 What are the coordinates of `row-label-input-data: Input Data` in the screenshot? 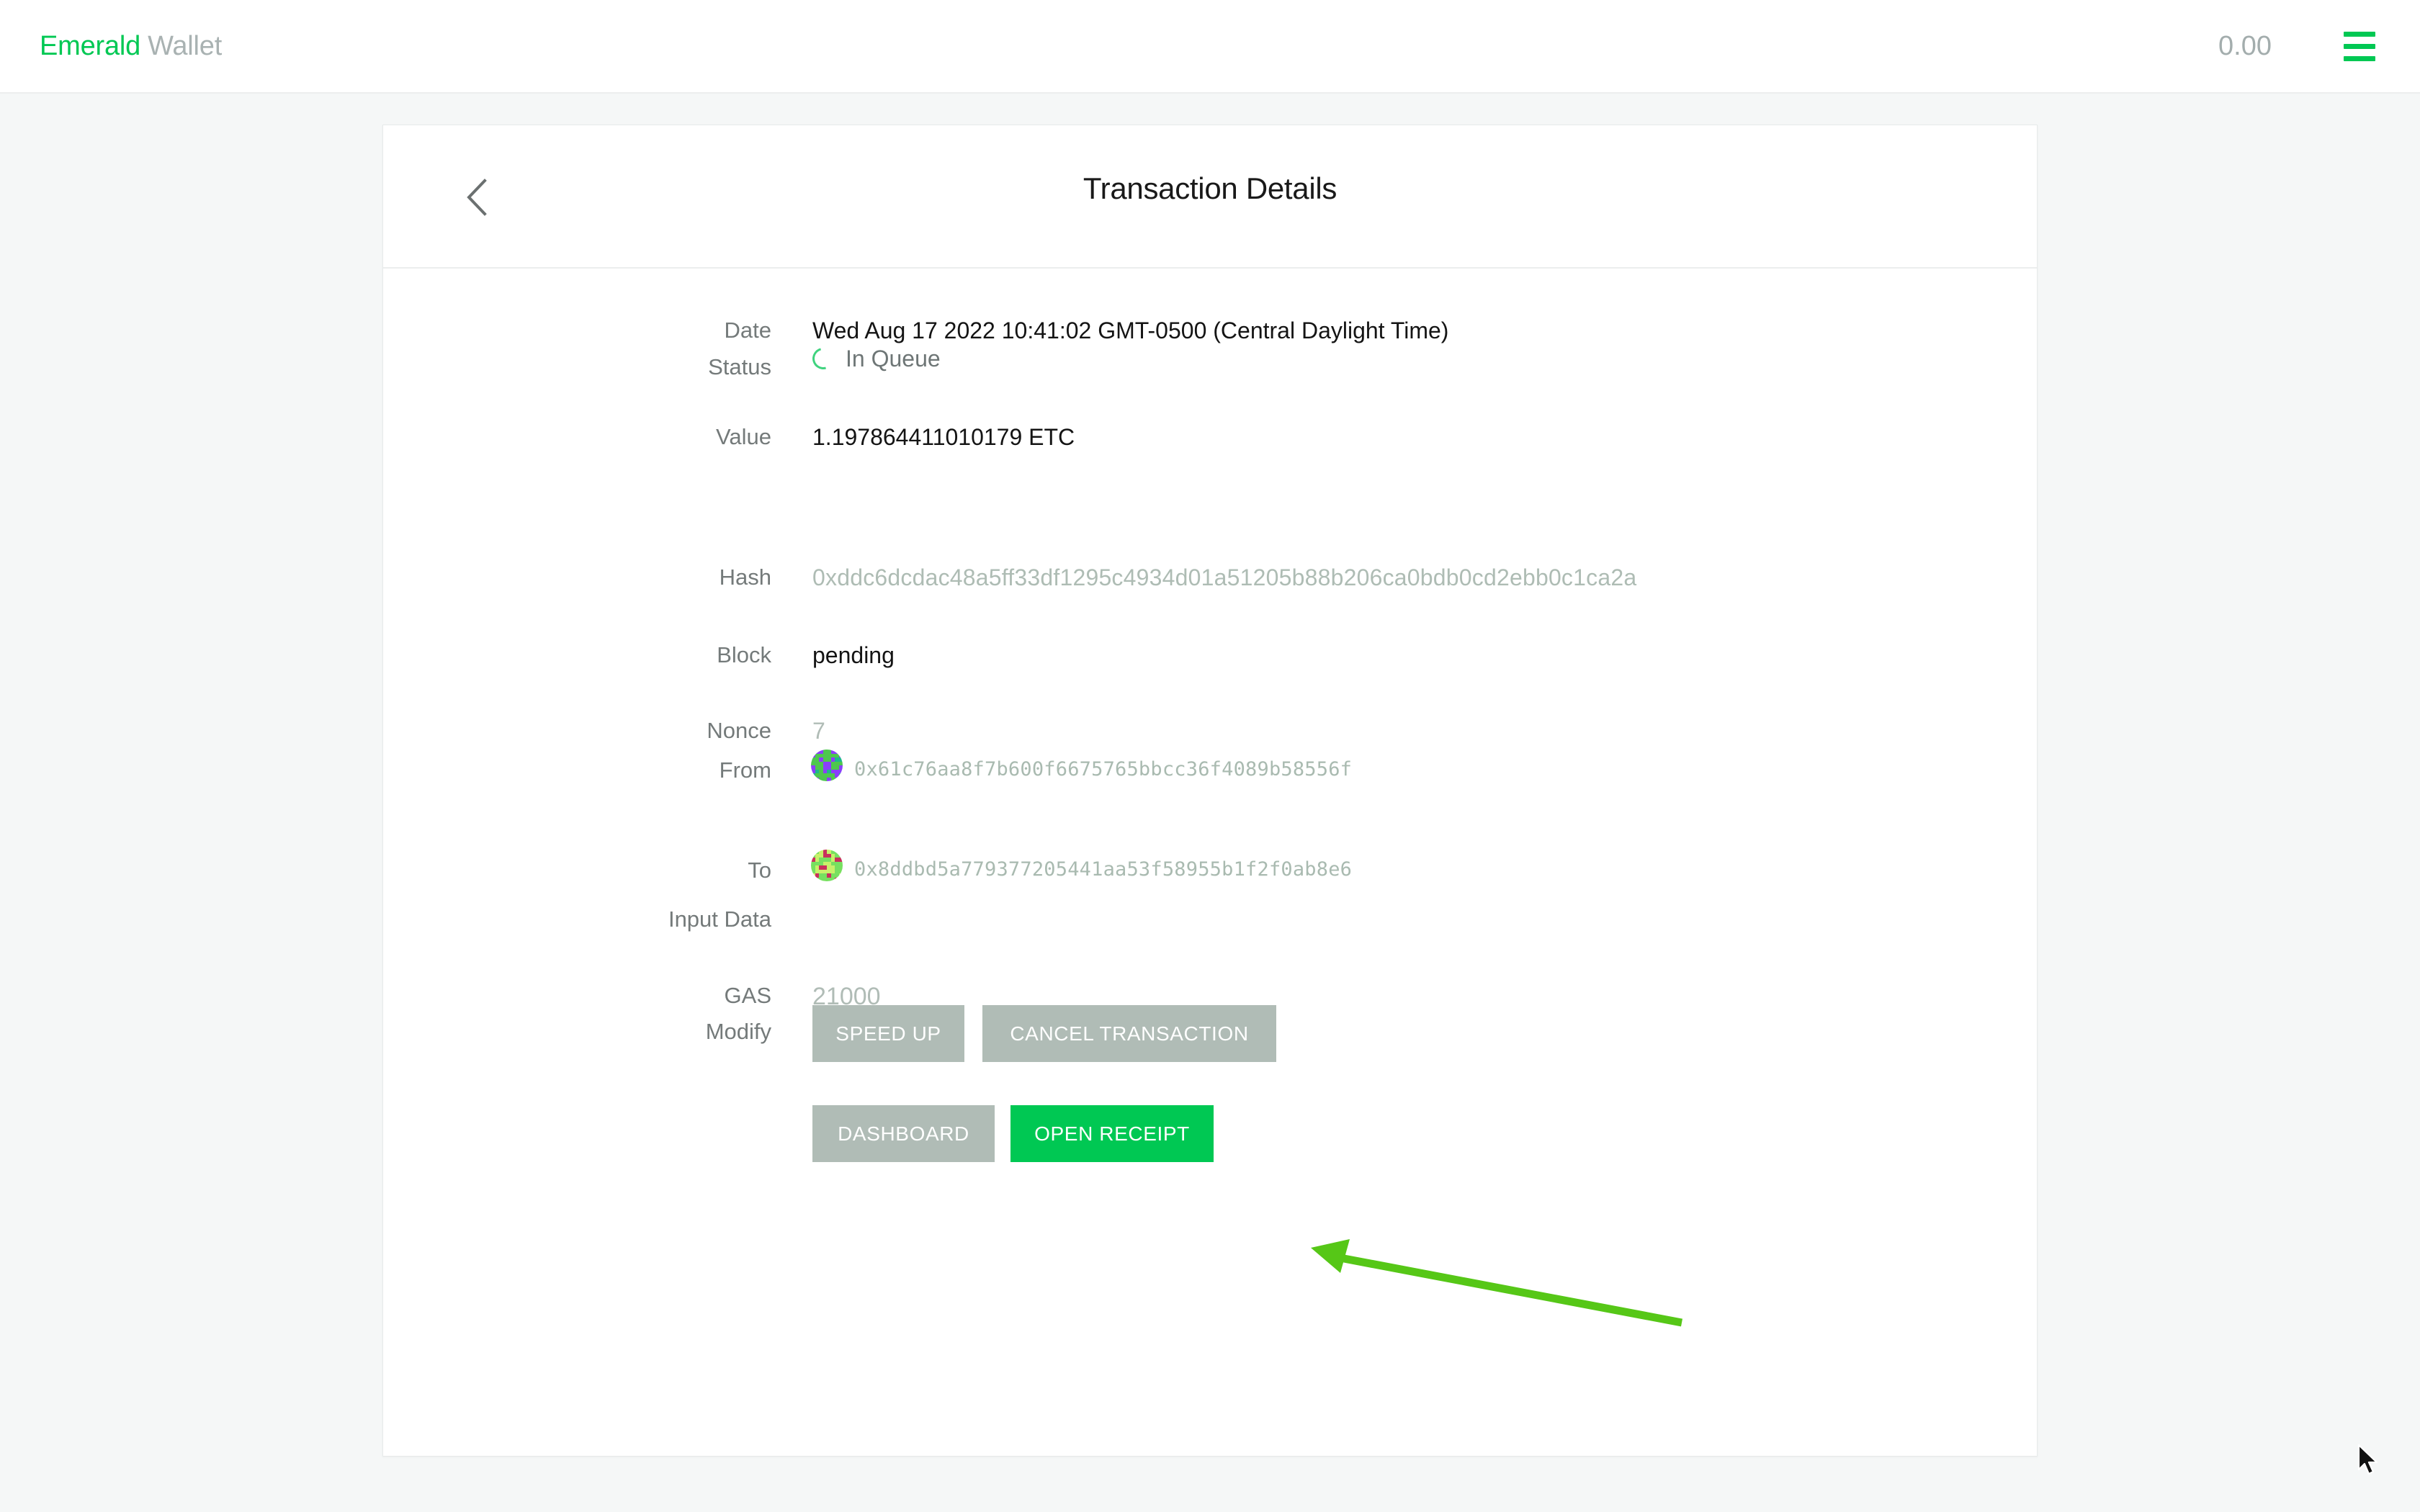 It's located at (719, 919).